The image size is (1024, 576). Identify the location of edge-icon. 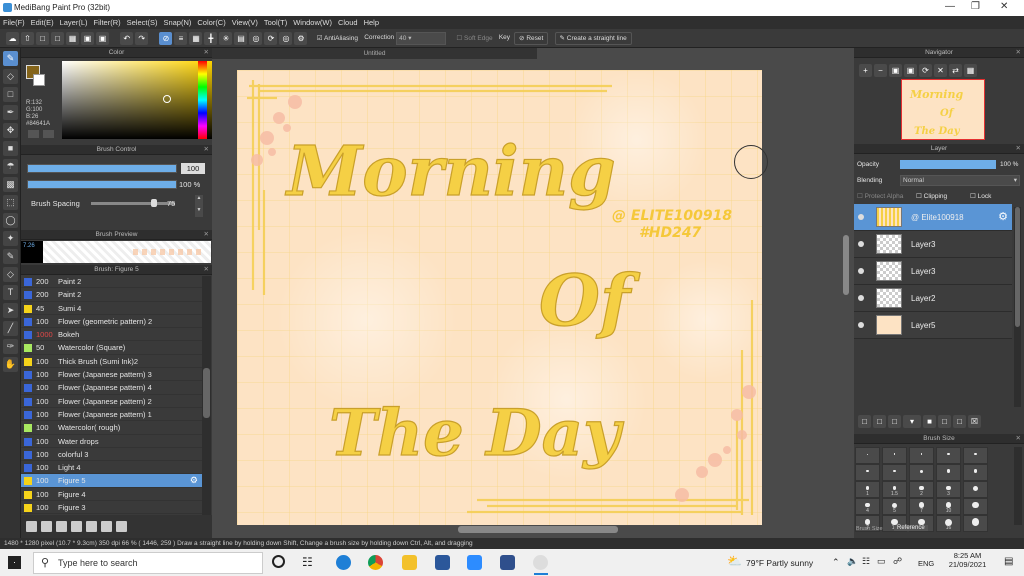
(343, 562).